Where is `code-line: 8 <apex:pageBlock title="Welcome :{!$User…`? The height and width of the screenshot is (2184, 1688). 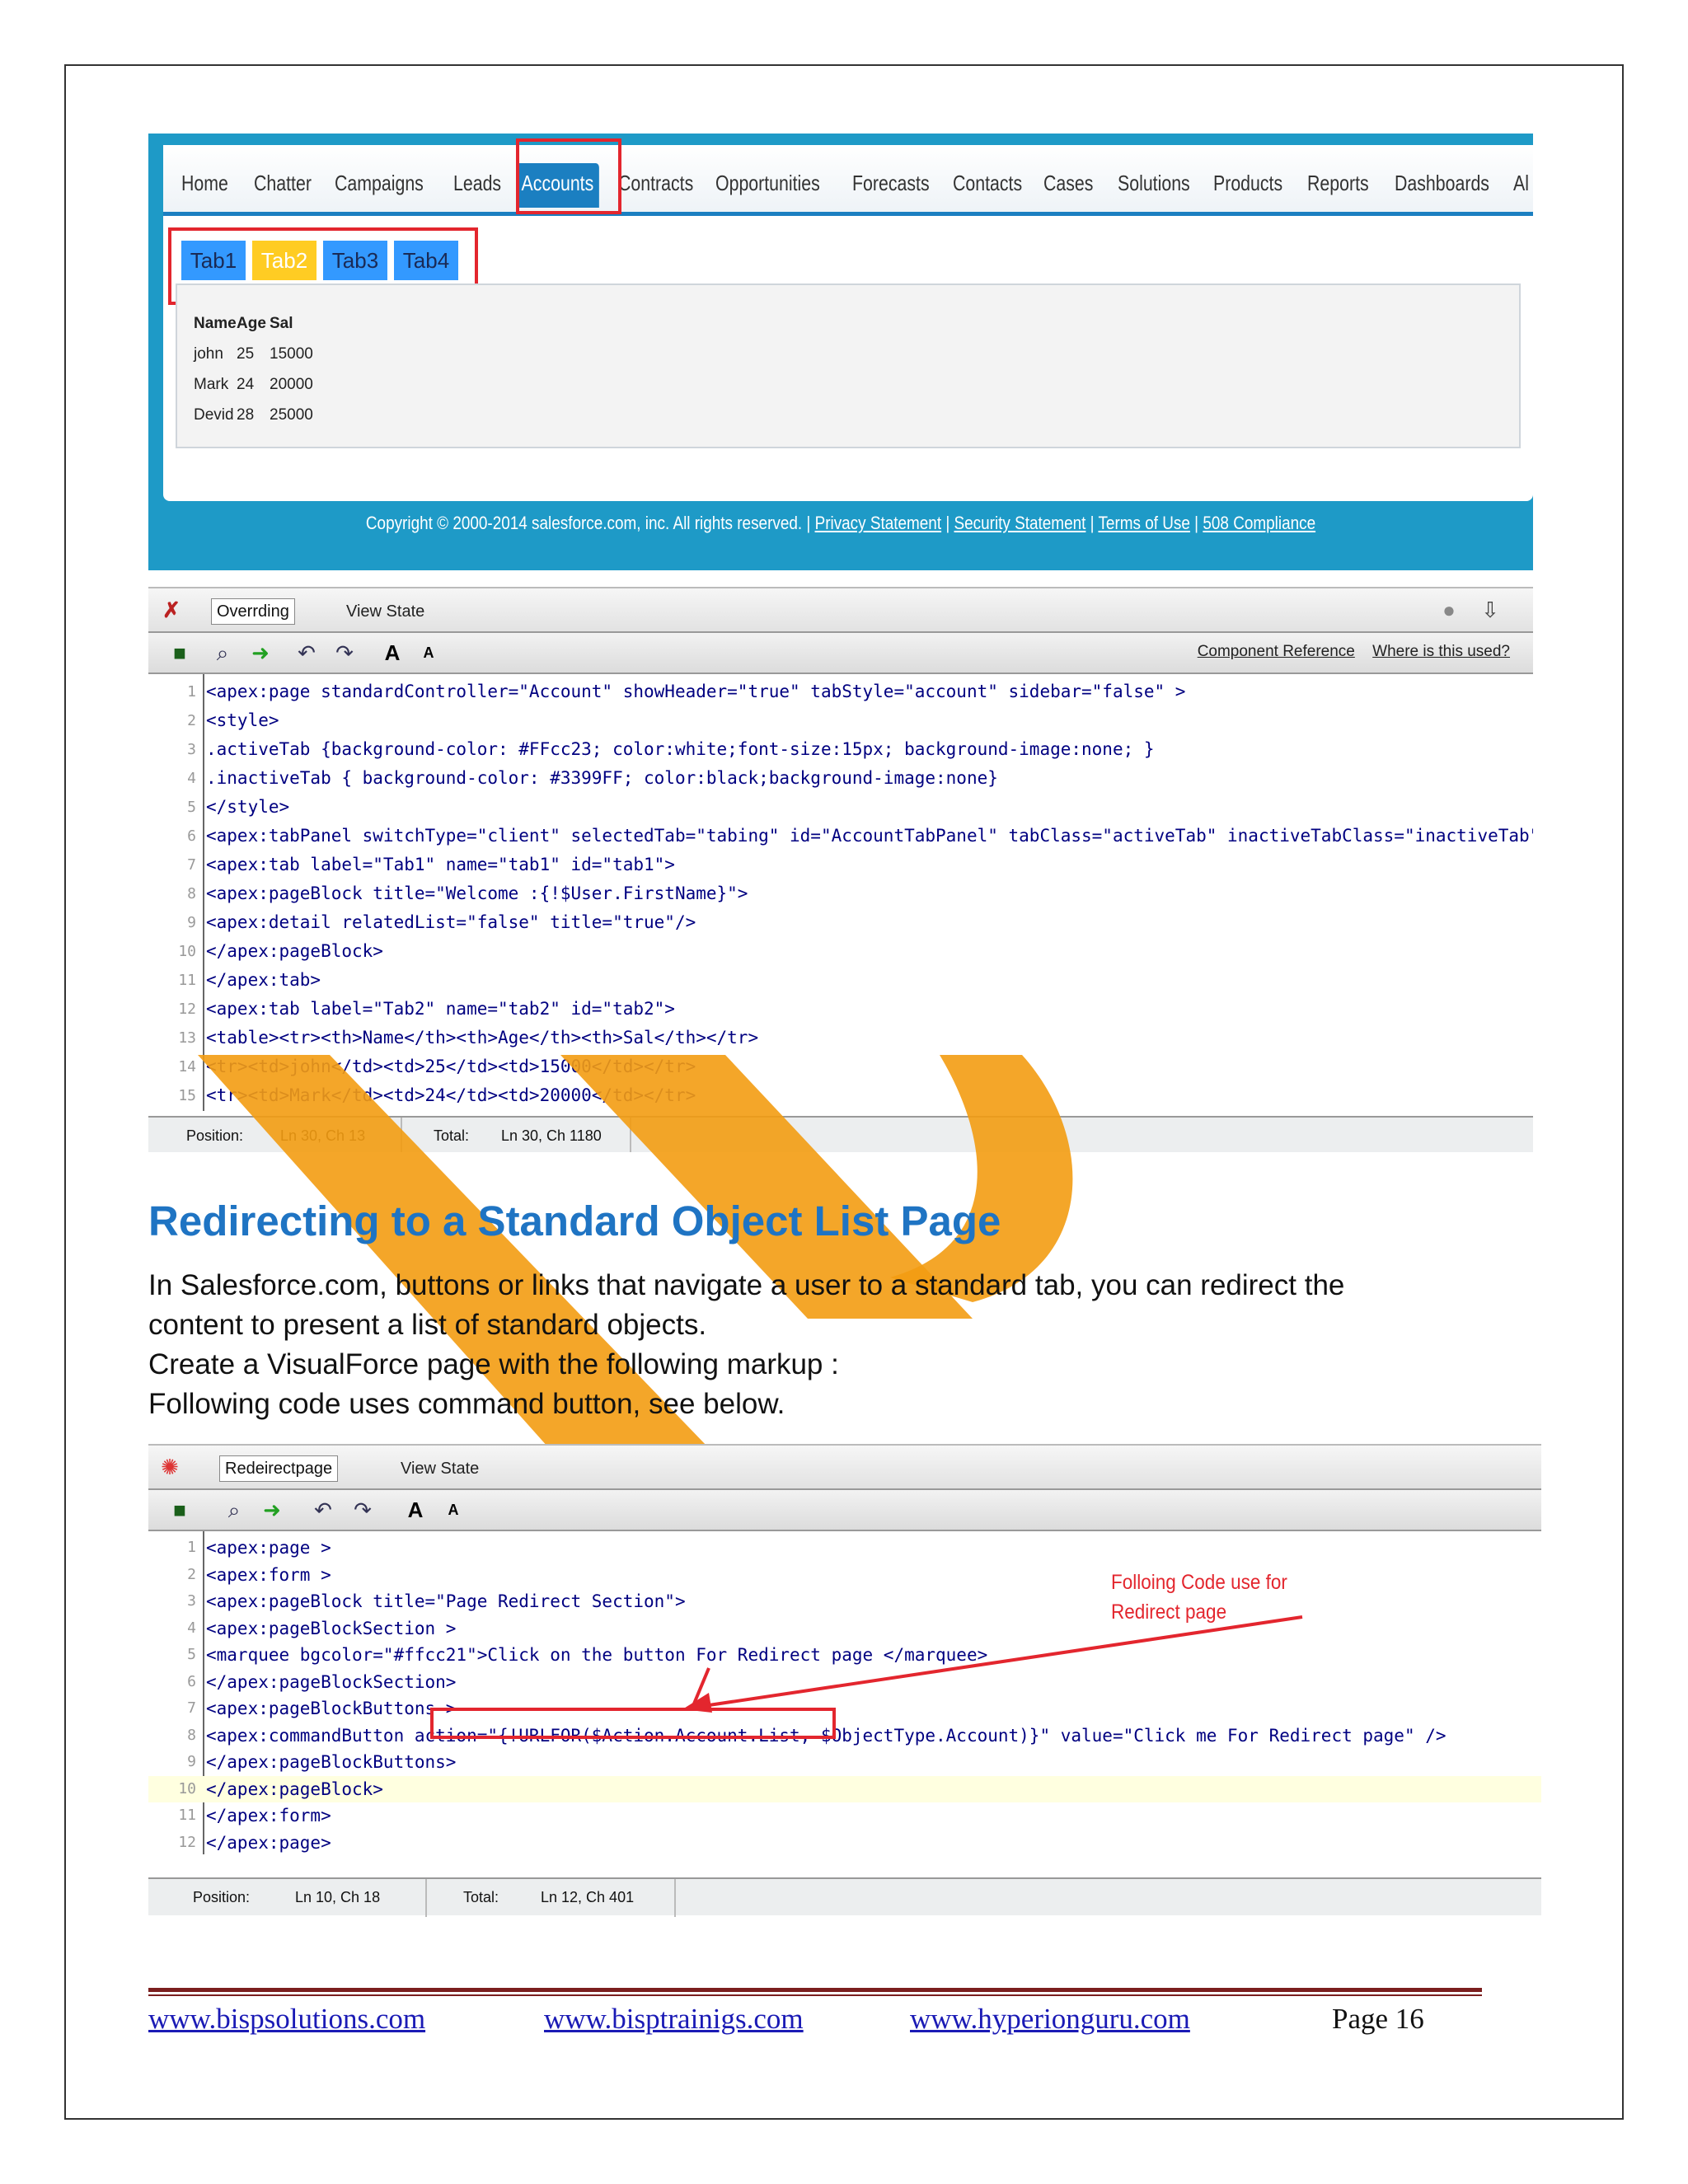 code-line: 8 <apex:pageBlock title="Welcome :{!$User… is located at coordinates (841, 893).